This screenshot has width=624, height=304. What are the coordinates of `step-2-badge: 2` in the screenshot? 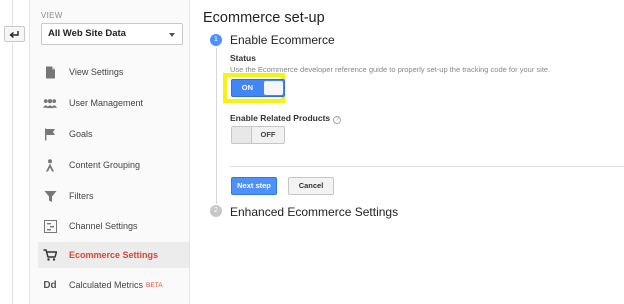 It's located at (216, 211).